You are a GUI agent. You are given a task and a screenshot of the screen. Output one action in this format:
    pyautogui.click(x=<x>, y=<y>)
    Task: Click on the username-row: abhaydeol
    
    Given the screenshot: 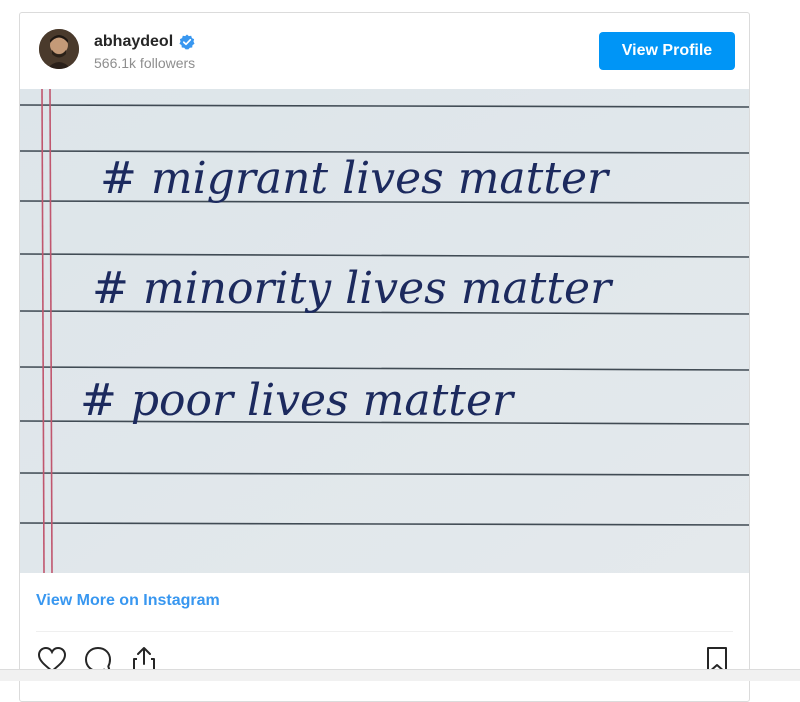 What is the action you would take?
    pyautogui.click(x=144, y=42)
    